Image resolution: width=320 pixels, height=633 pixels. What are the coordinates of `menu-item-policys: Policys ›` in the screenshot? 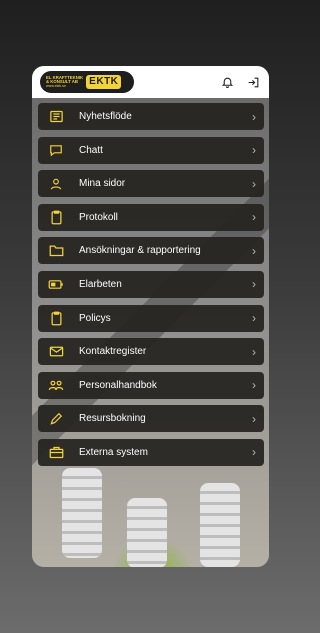 It's located at (151, 318).